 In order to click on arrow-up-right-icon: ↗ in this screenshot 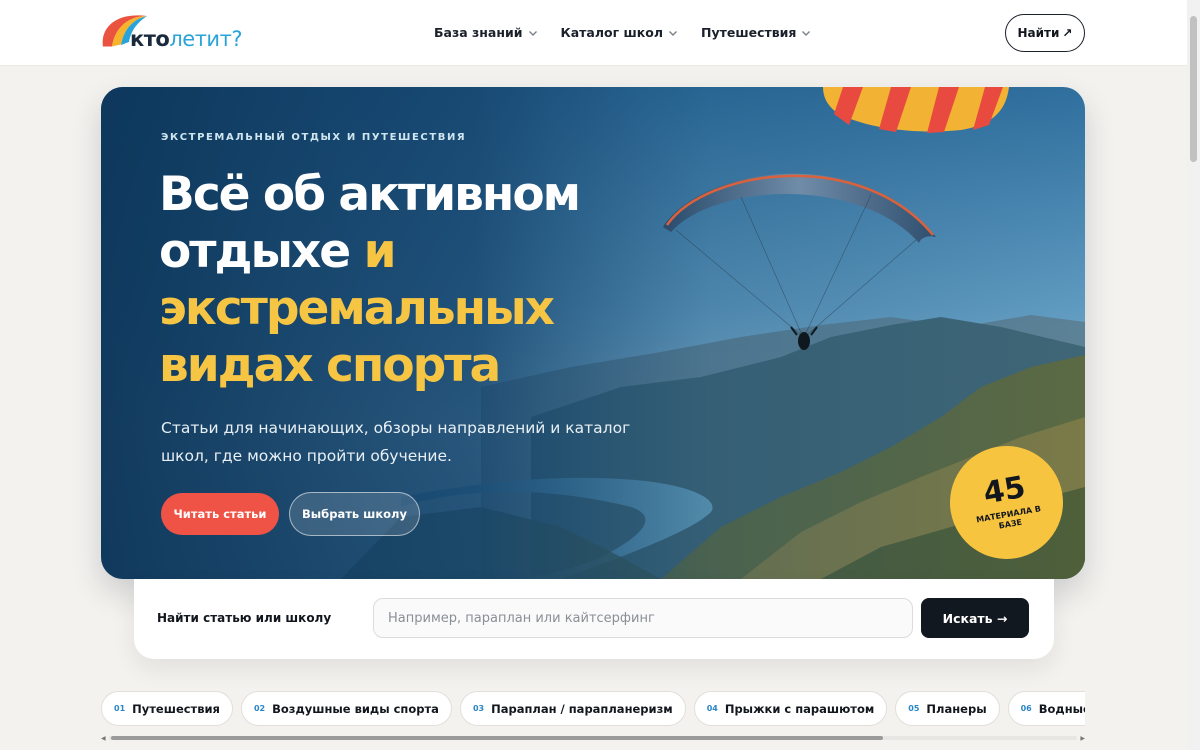, I will do `click(1067, 33)`.